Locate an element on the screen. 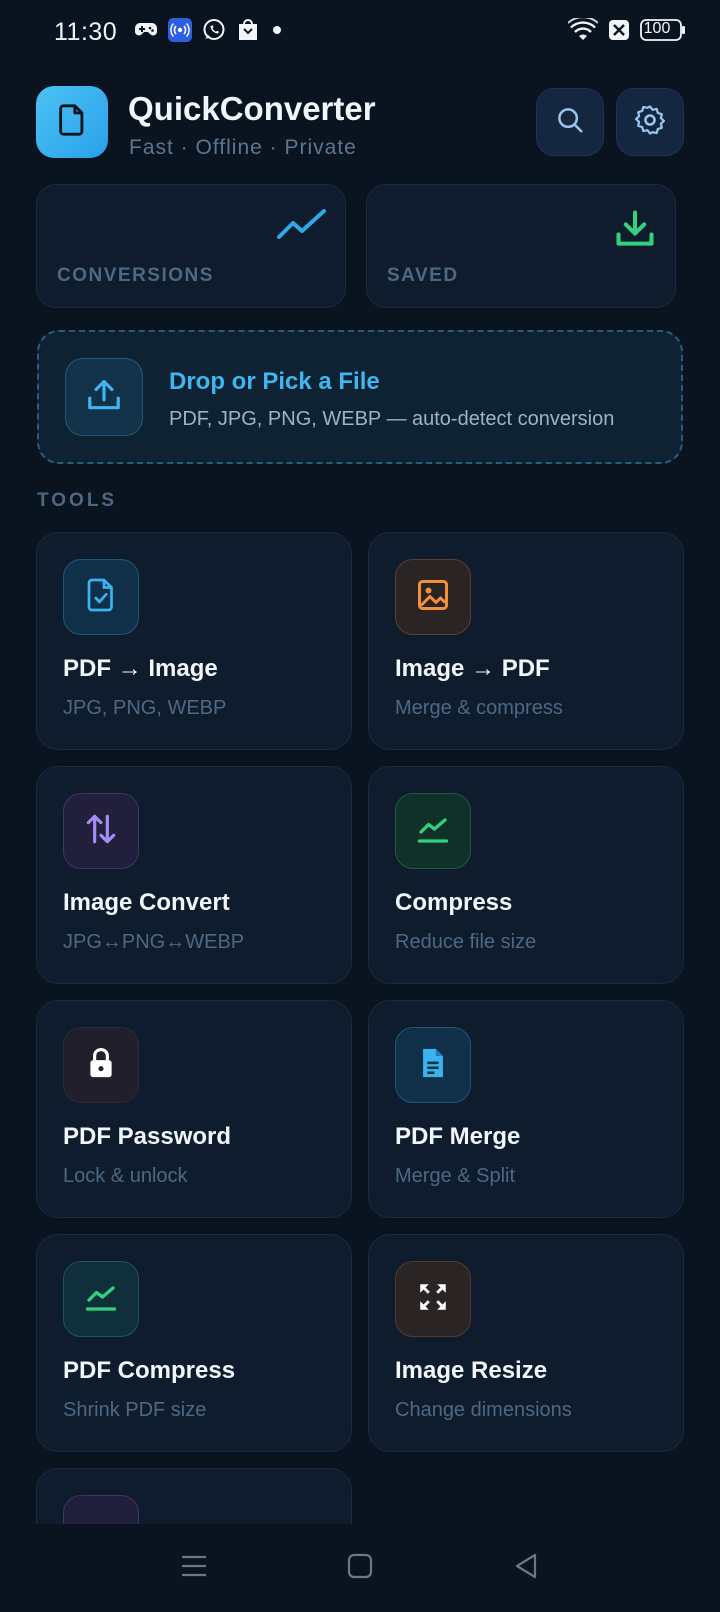 Image resolution: width=720 pixels, height=1612 pixels. notification-icons is located at coordinates (209, 32).